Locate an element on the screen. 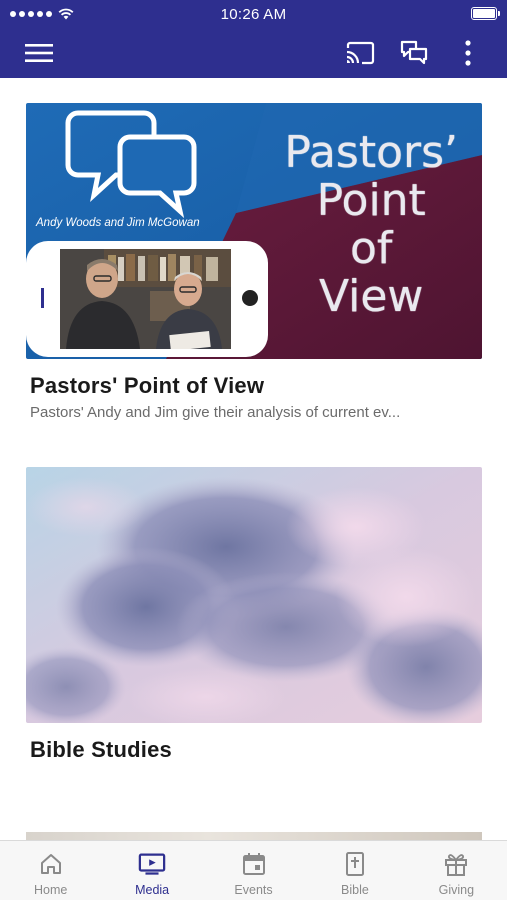 This screenshot has width=507, height=900. banner-title-line: Point is located at coordinates (371, 200).